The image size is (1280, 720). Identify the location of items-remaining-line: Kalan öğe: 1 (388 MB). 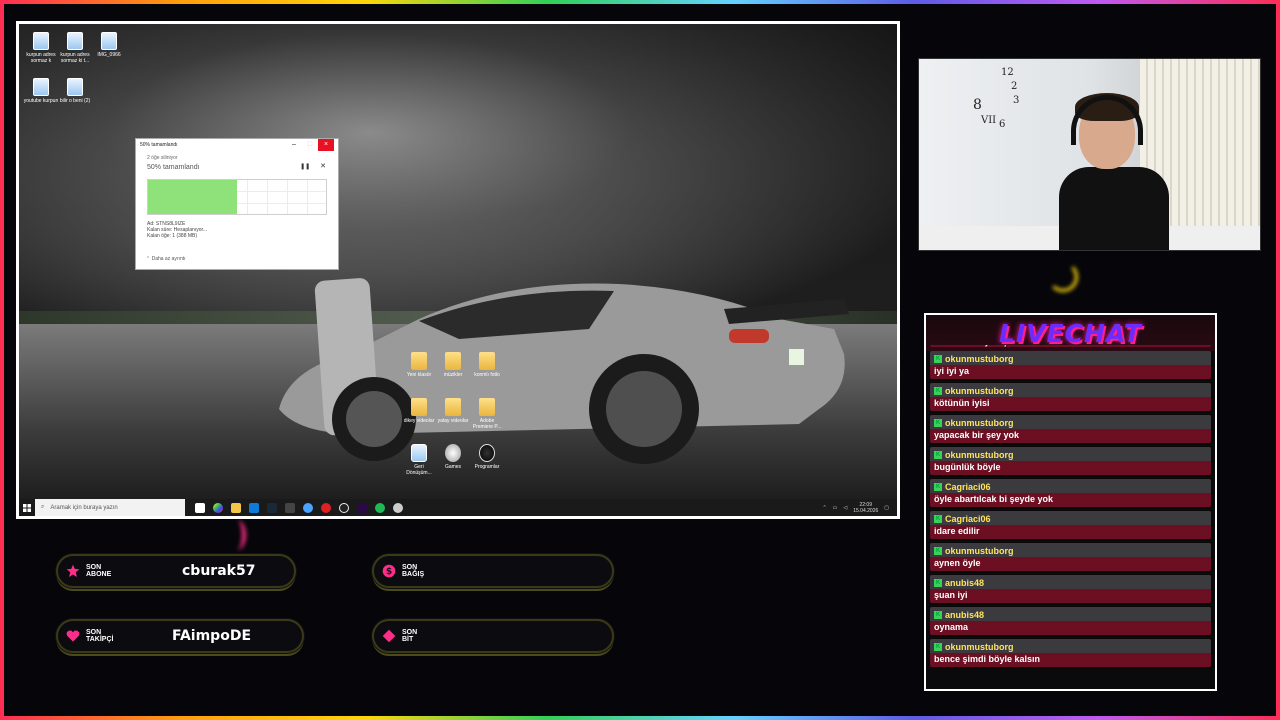
(172, 236).